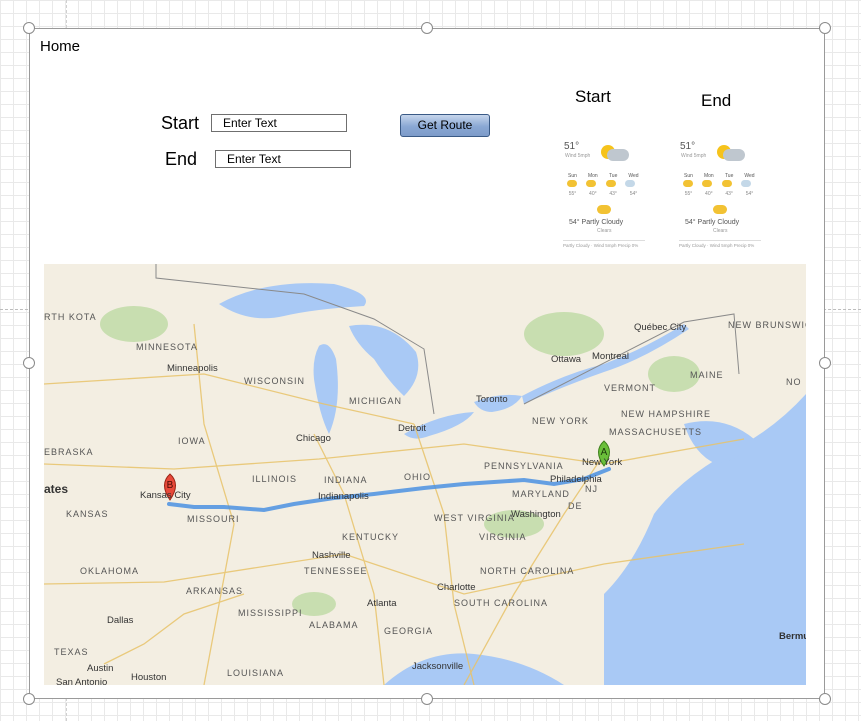 This screenshot has height=721, width=861. Describe the element at coordinates (427, 699) in the screenshot. I see `resize-handle-bottom` at that location.